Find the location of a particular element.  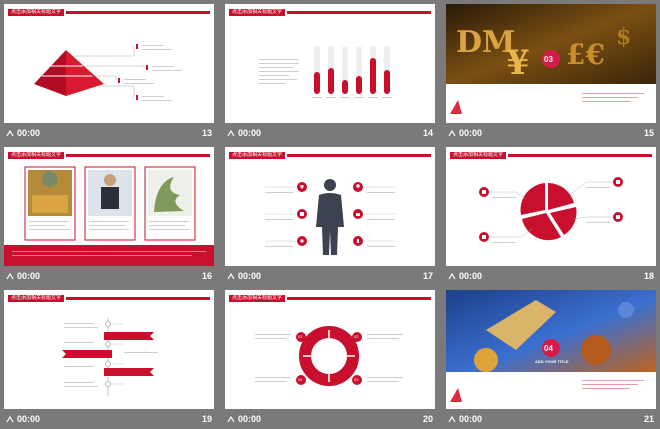

slide-number: 14 is located at coordinates (427, 133).